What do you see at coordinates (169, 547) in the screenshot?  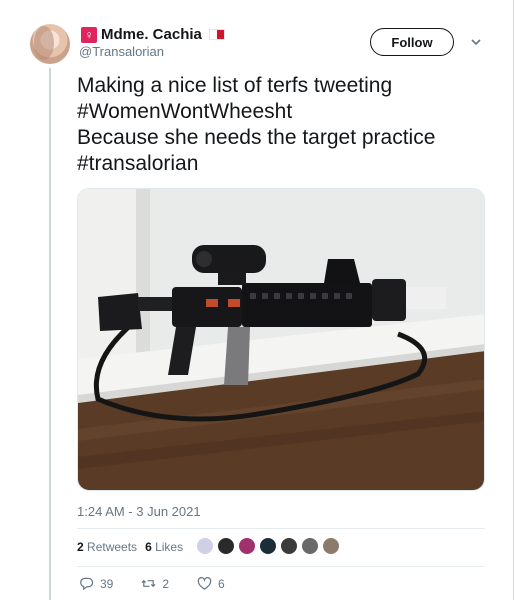 I see `likes-label: Likes` at bounding box center [169, 547].